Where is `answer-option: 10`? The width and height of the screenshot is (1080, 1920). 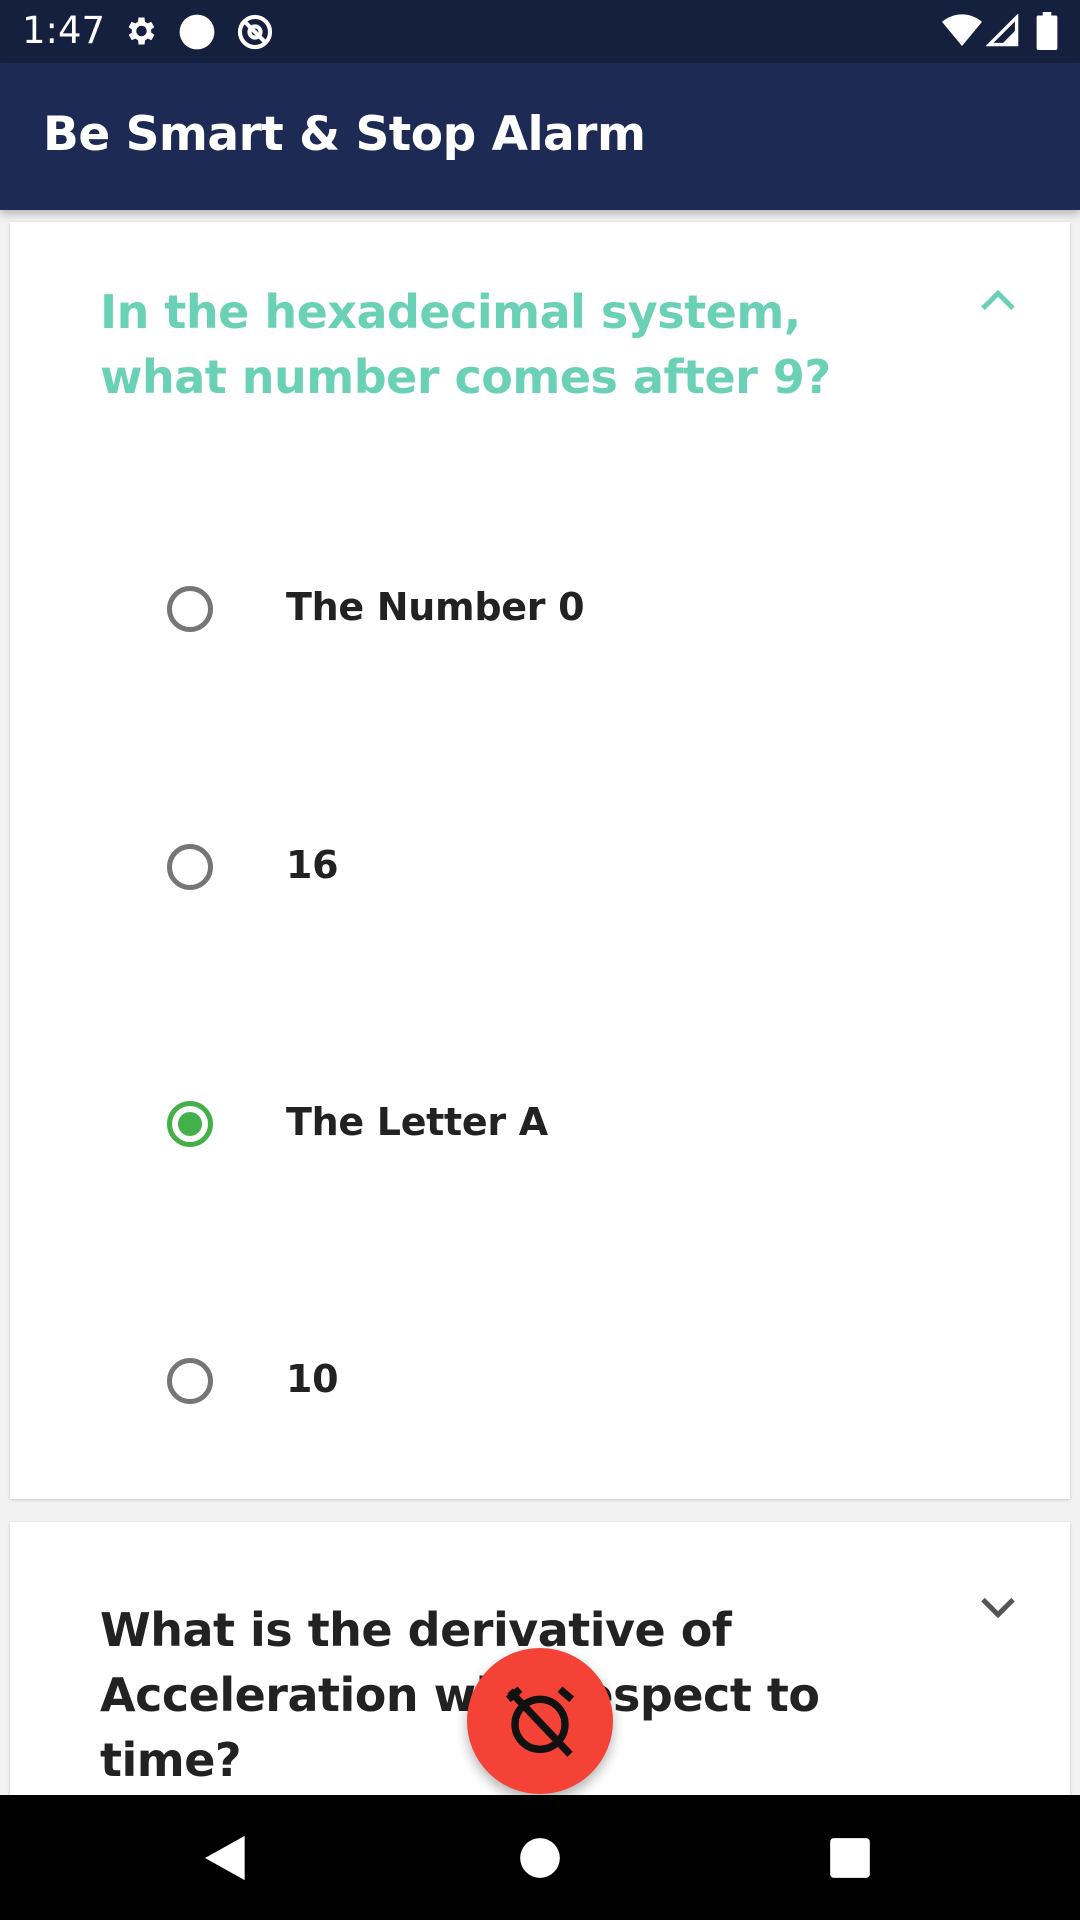
answer-option: 10 is located at coordinates (540, 1381).